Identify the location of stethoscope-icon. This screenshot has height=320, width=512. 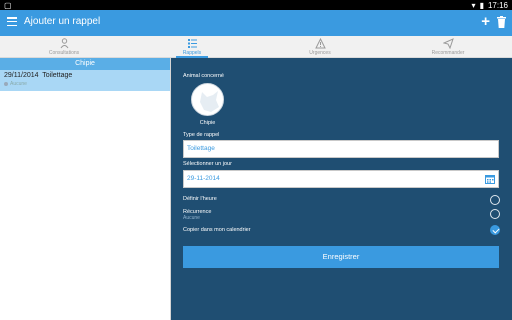
(64, 43).